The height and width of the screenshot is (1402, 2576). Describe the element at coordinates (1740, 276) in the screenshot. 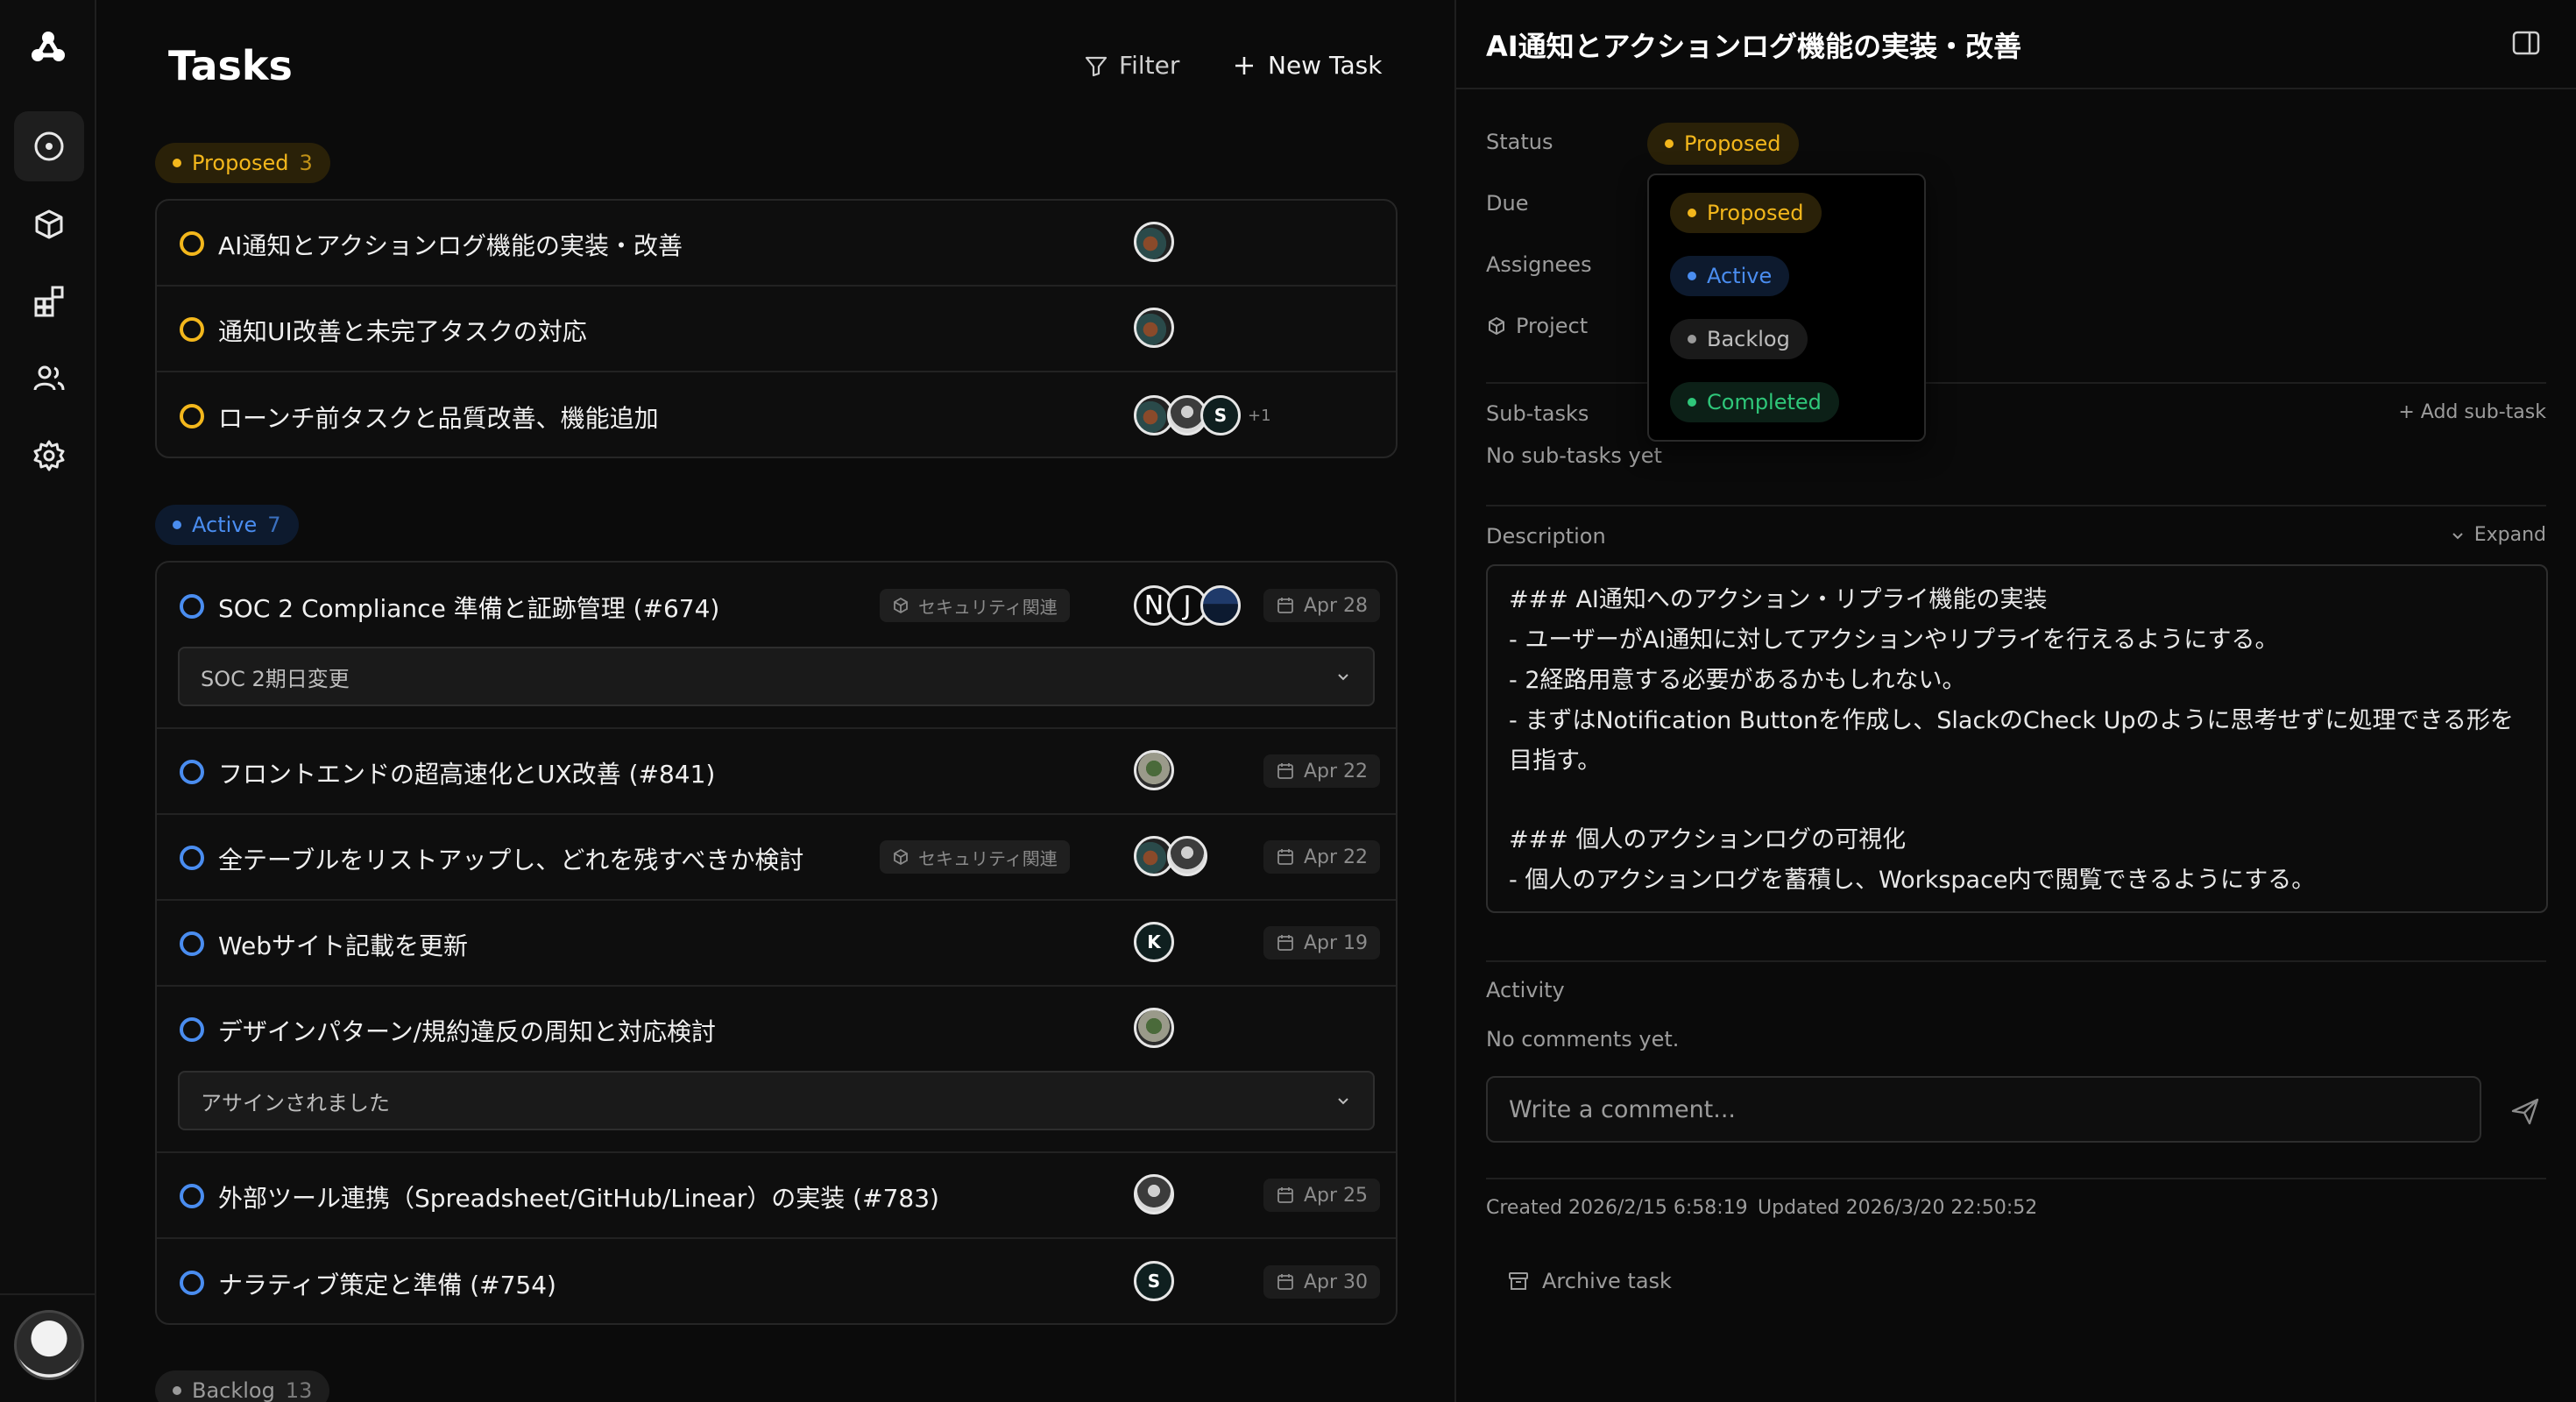

I see `option-label: Active` at that location.